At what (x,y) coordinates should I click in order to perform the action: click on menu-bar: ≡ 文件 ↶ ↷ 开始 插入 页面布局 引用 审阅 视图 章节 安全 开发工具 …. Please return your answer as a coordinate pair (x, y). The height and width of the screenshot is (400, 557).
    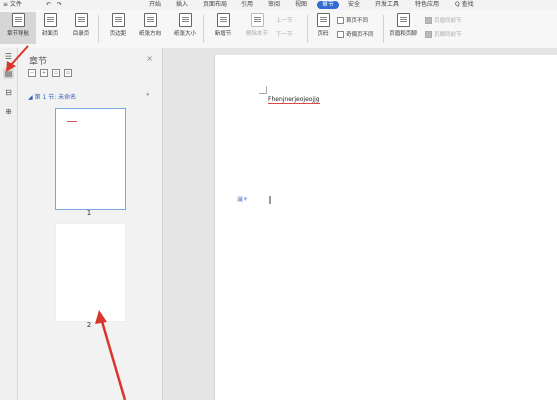
    Looking at the image, I should click on (278, 5).